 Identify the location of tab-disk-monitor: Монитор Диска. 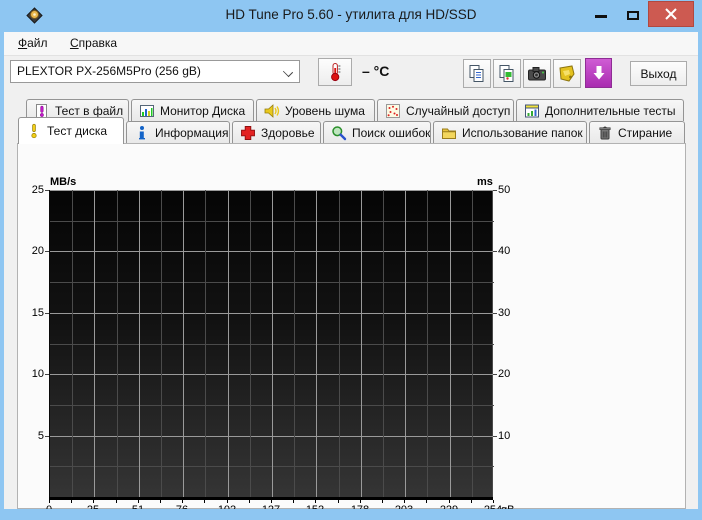
(192, 110).